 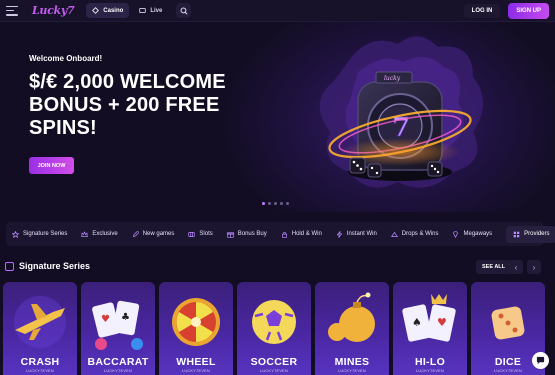 What do you see at coordinates (230, 234) in the screenshot?
I see `gift-icon` at bounding box center [230, 234].